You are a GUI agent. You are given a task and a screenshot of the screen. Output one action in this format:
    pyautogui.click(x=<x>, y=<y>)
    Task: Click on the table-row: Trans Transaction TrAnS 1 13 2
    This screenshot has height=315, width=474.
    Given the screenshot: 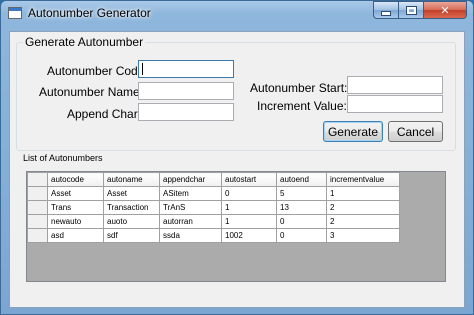 What is the action you would take?
    pyautogui.click(x=213, y=207)
    